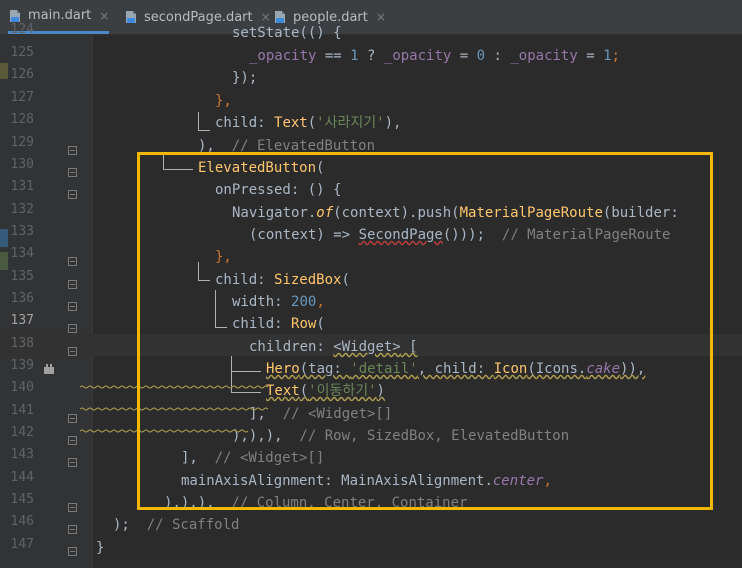  What do you see at coordinates (22, 387) in the screenshot?
I see `line-number: 140` at bounding box center [22, 387].